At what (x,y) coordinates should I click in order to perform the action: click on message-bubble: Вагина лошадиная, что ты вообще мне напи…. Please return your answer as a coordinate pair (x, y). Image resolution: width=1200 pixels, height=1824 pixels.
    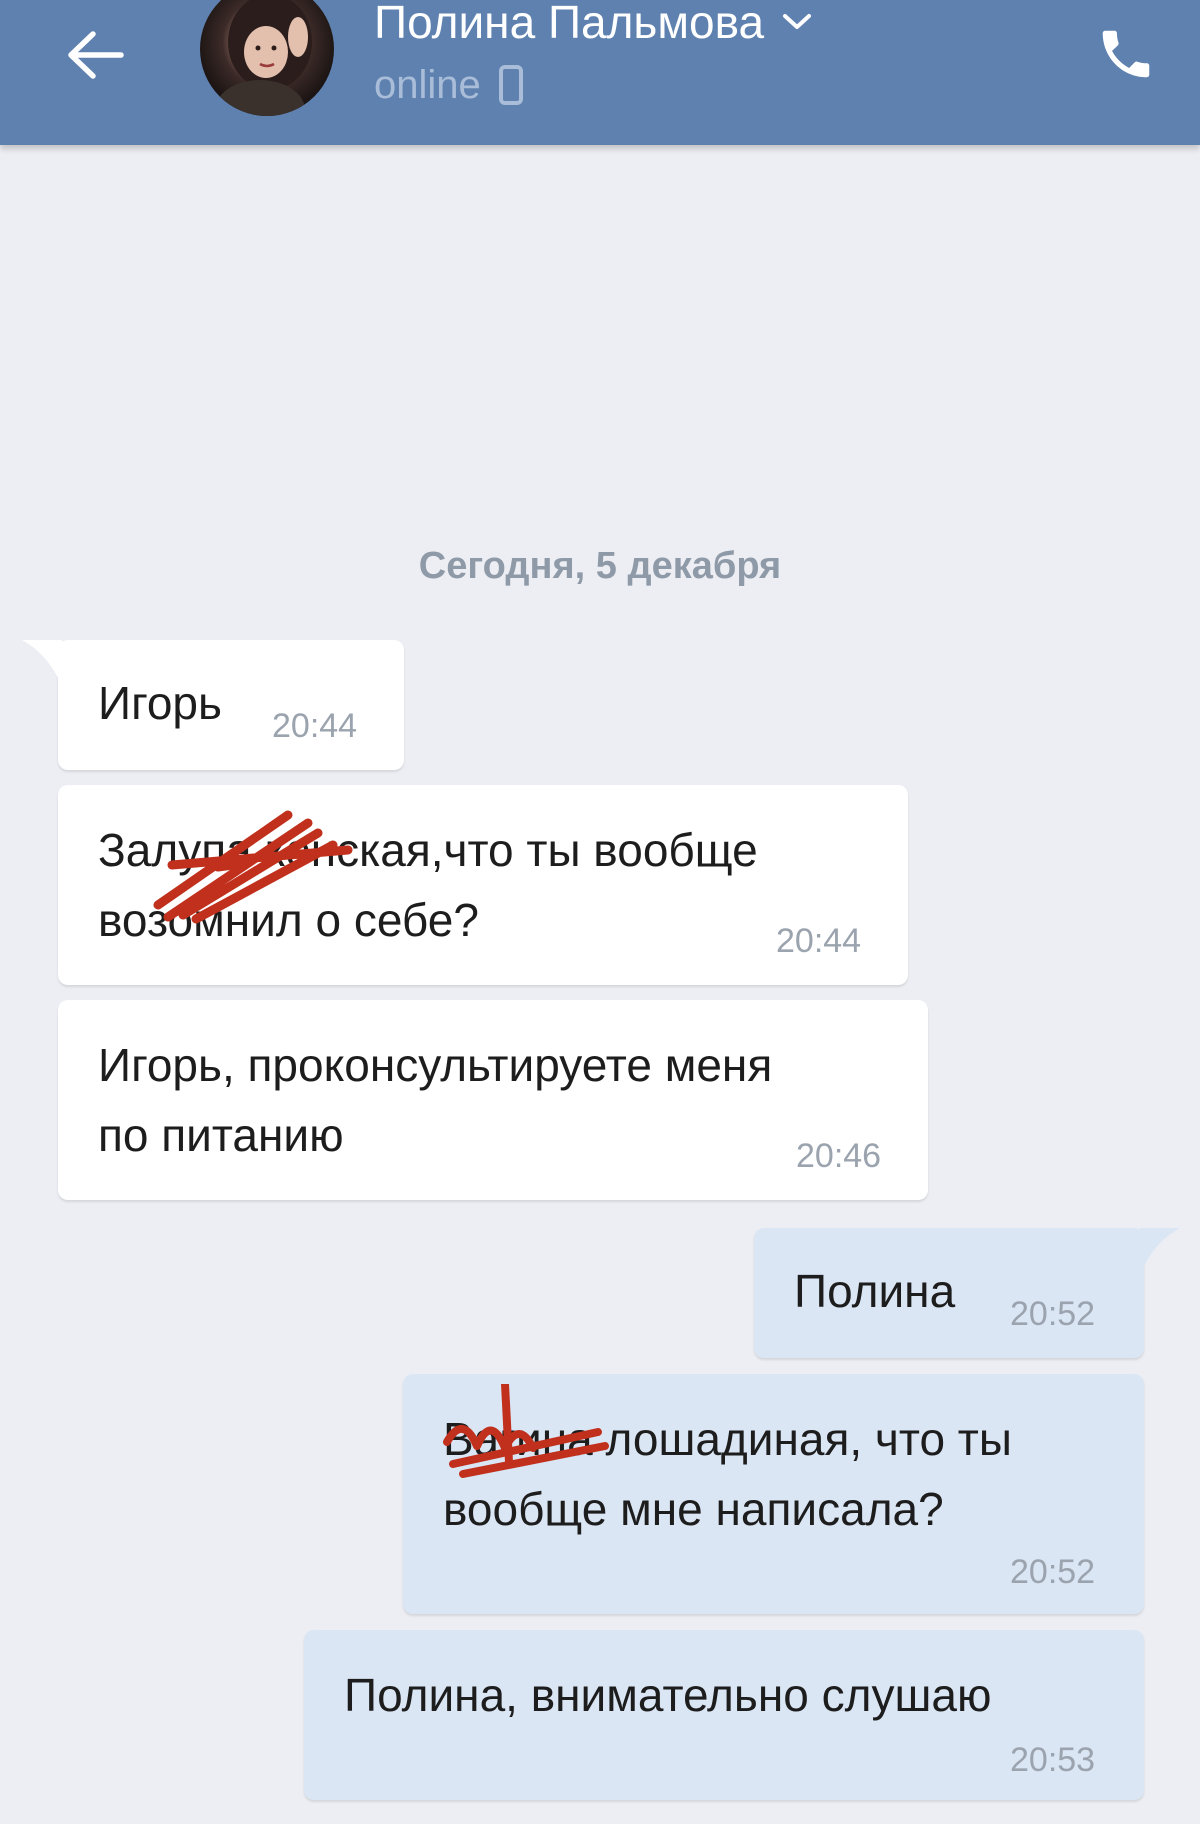
    Looking at the image, I should click on (773, 1494).